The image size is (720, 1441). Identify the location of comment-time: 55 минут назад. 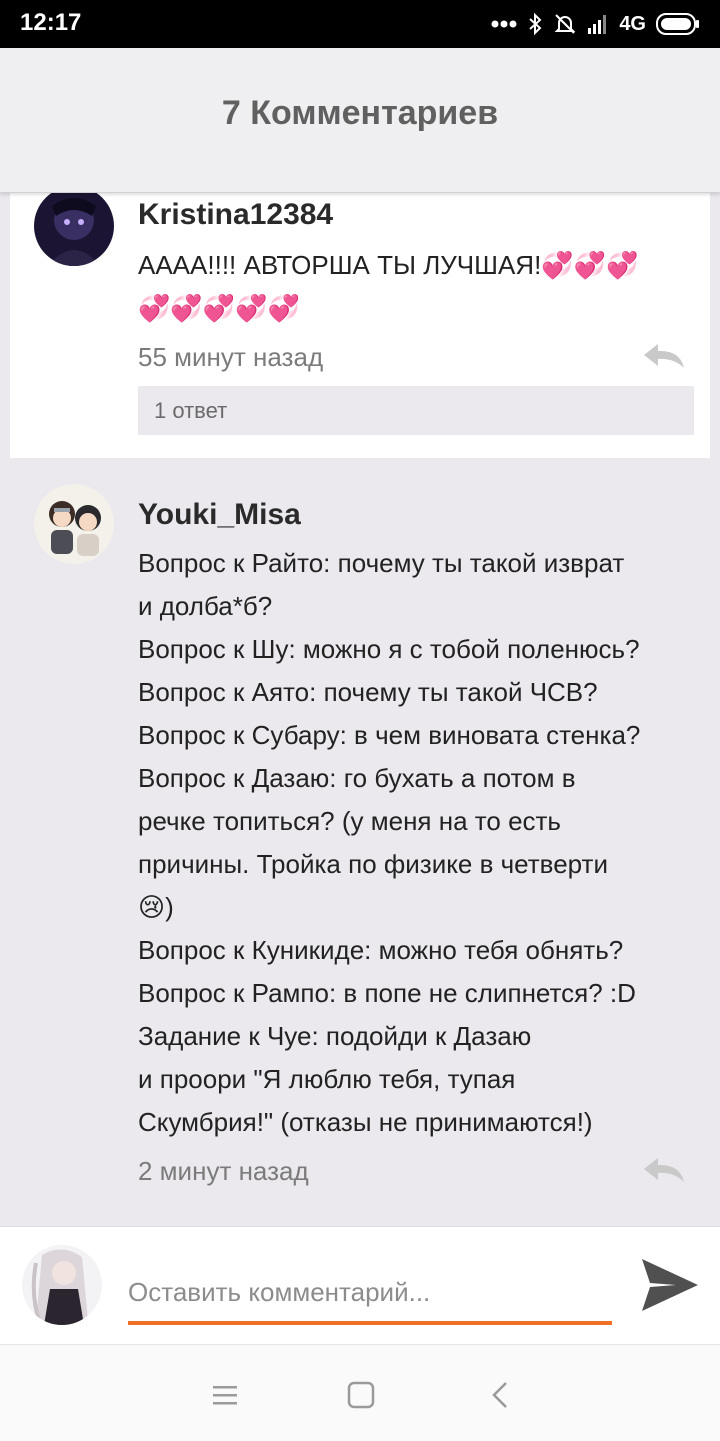
(231, 357).